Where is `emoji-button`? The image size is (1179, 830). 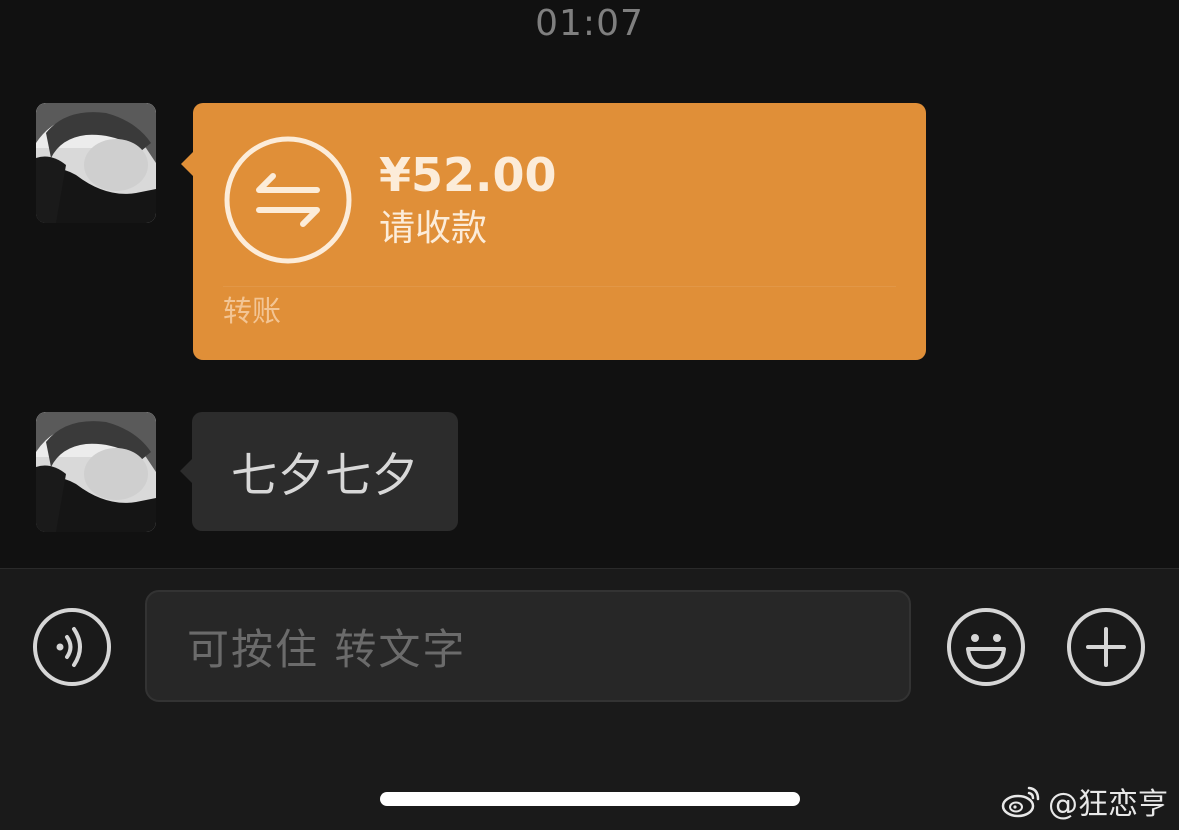 emoji-button is located at coordinates (986, 647).